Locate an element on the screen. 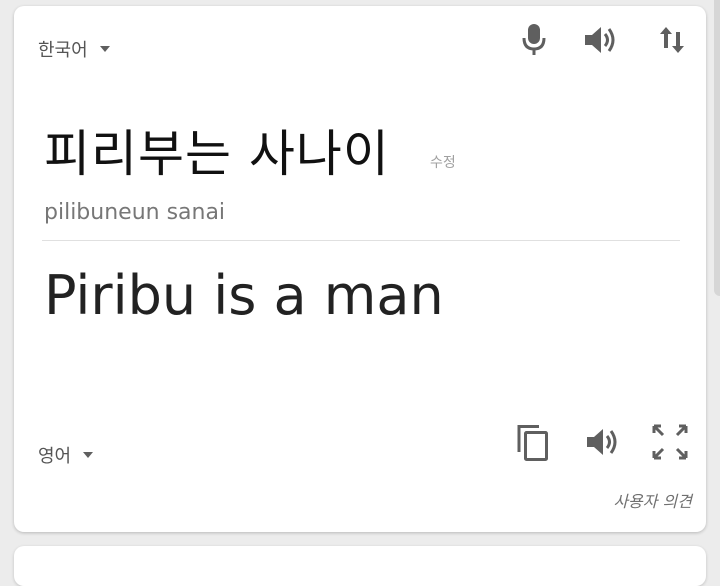  next-card is located at coordinates (360, 566).